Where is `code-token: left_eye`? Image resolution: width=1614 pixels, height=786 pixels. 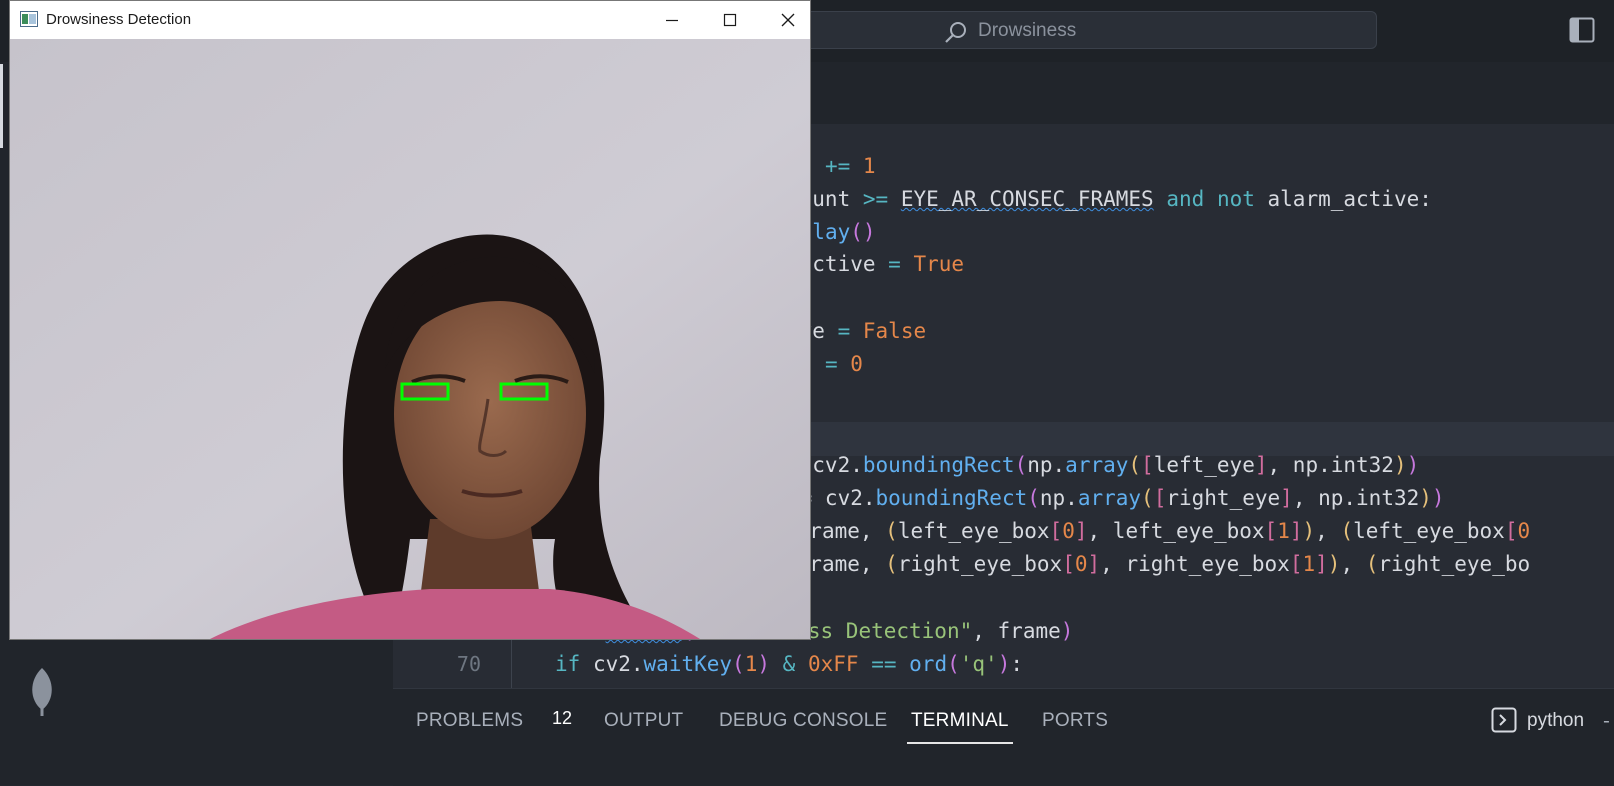
code-token: left_eye is located at coordinates (1204, 465).